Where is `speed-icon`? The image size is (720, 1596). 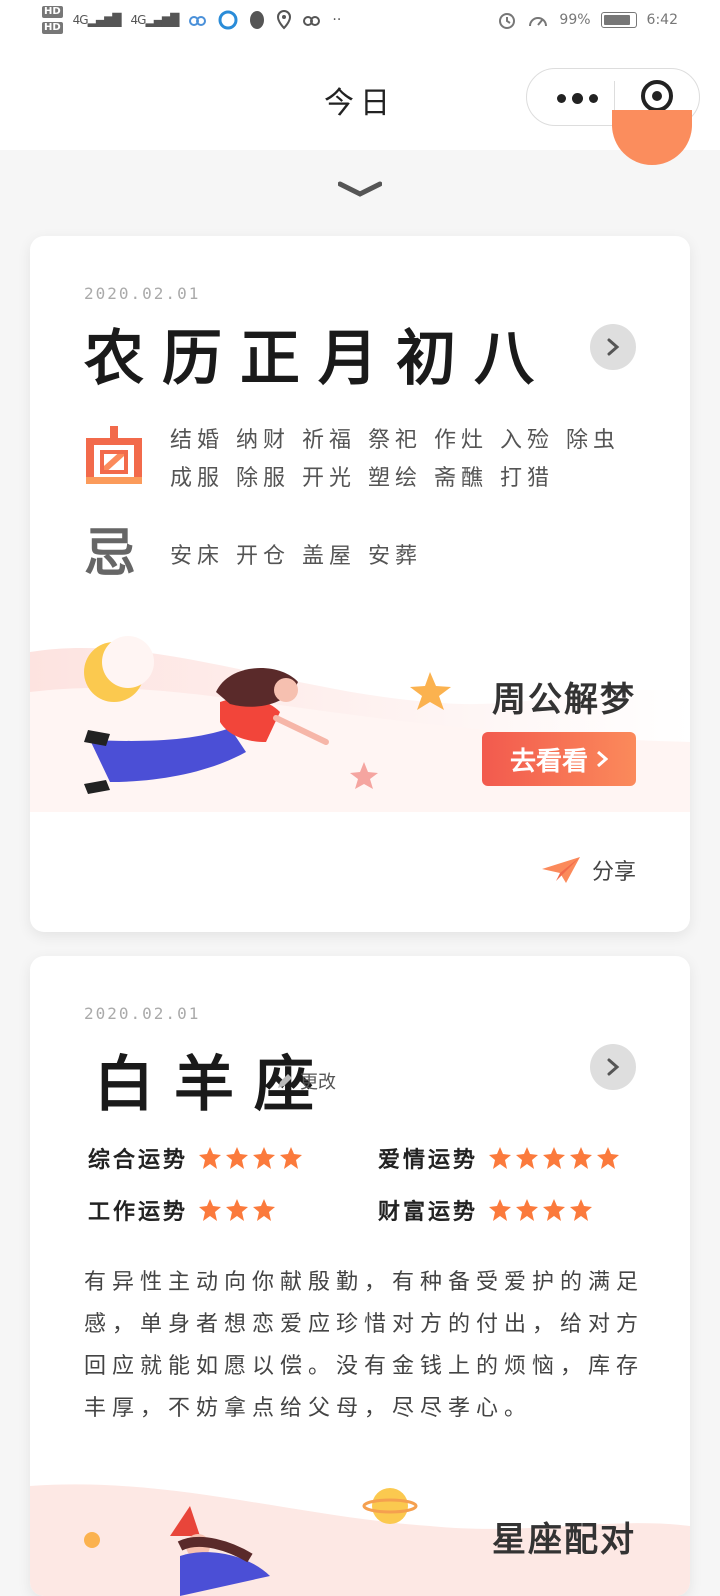 speed-icon is located at coordinates (538, 22).